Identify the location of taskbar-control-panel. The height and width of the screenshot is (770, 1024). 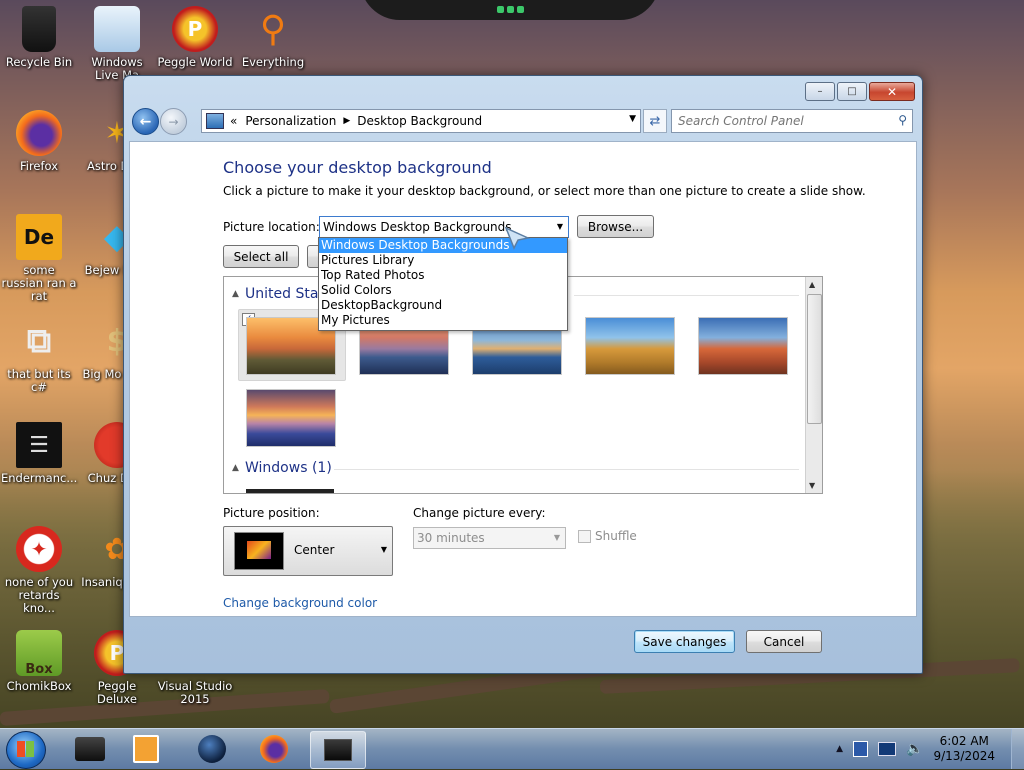
(338, 750).